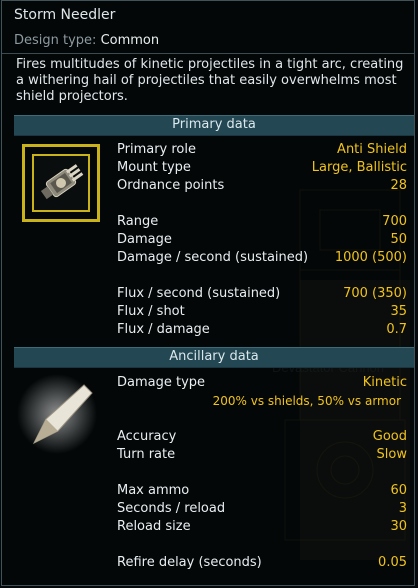  What do you see at coordinates (394, 221) in the screenshot?
I see `stat-value: 700` at bounding box center [394, 221].